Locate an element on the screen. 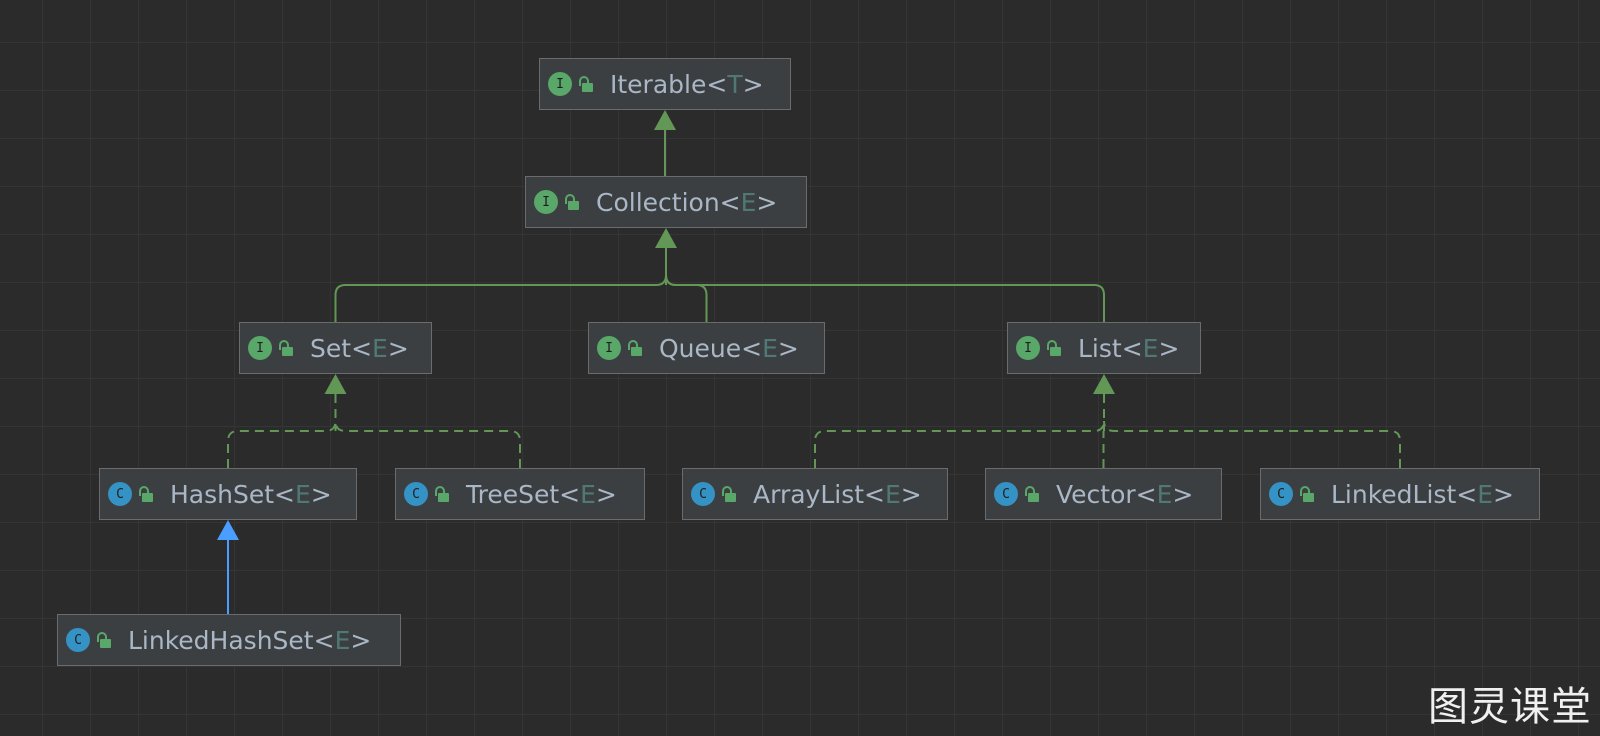  type-name: HashSet is located at coordinates (222, 494).